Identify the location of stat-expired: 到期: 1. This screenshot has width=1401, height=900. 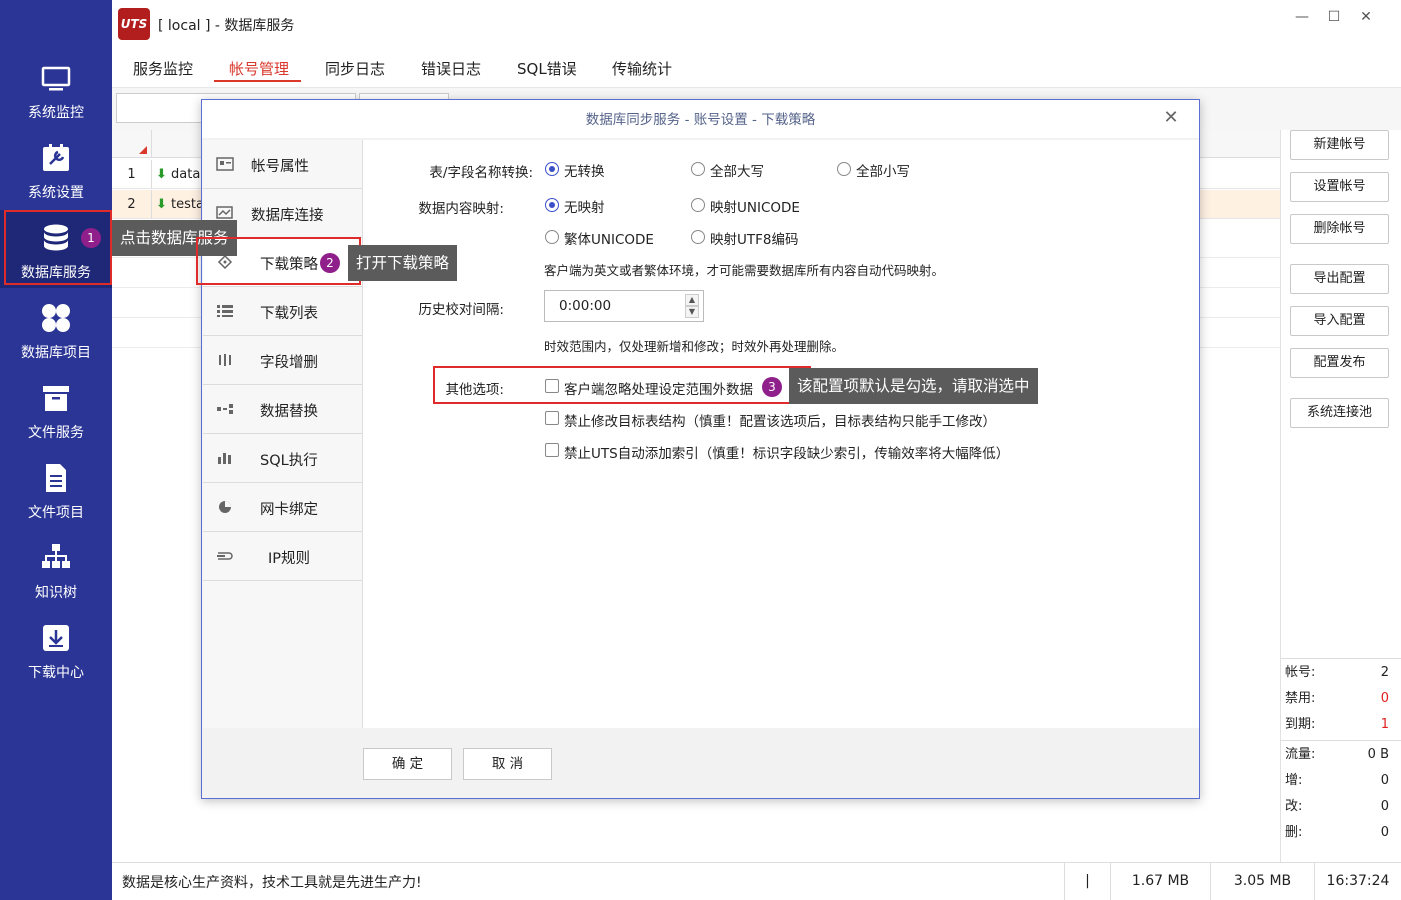
(1337, 724).